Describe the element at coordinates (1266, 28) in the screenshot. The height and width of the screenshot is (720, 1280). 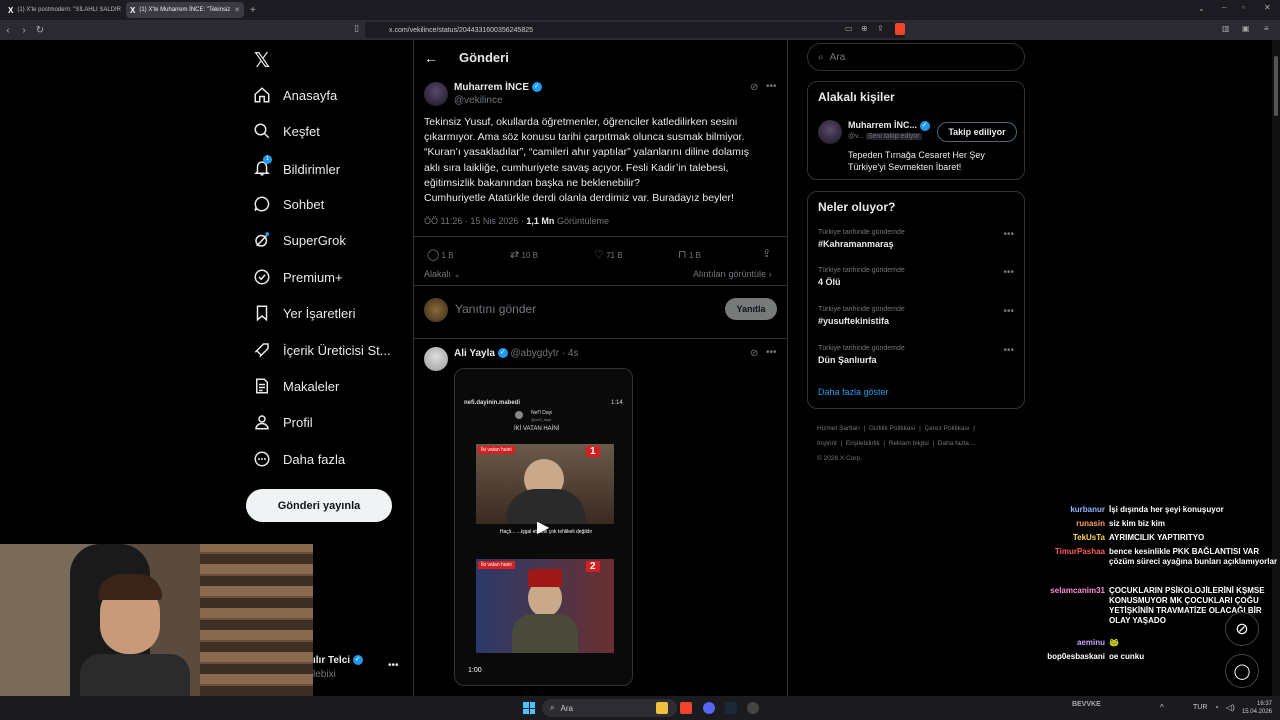
I see `menu-icon: ≡` at that location.